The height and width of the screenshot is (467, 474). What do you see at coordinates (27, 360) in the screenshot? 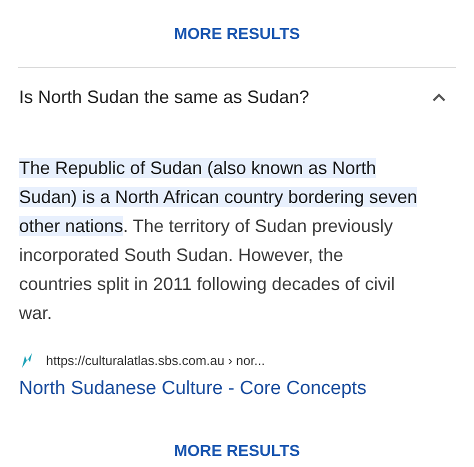
I see `leaf-logo-icon` at bounding box center [27, 360].